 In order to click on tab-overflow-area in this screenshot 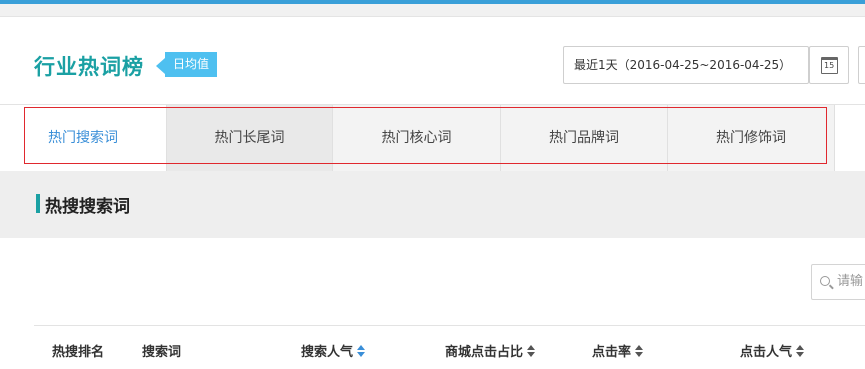, I will do `click(850, 138)`.